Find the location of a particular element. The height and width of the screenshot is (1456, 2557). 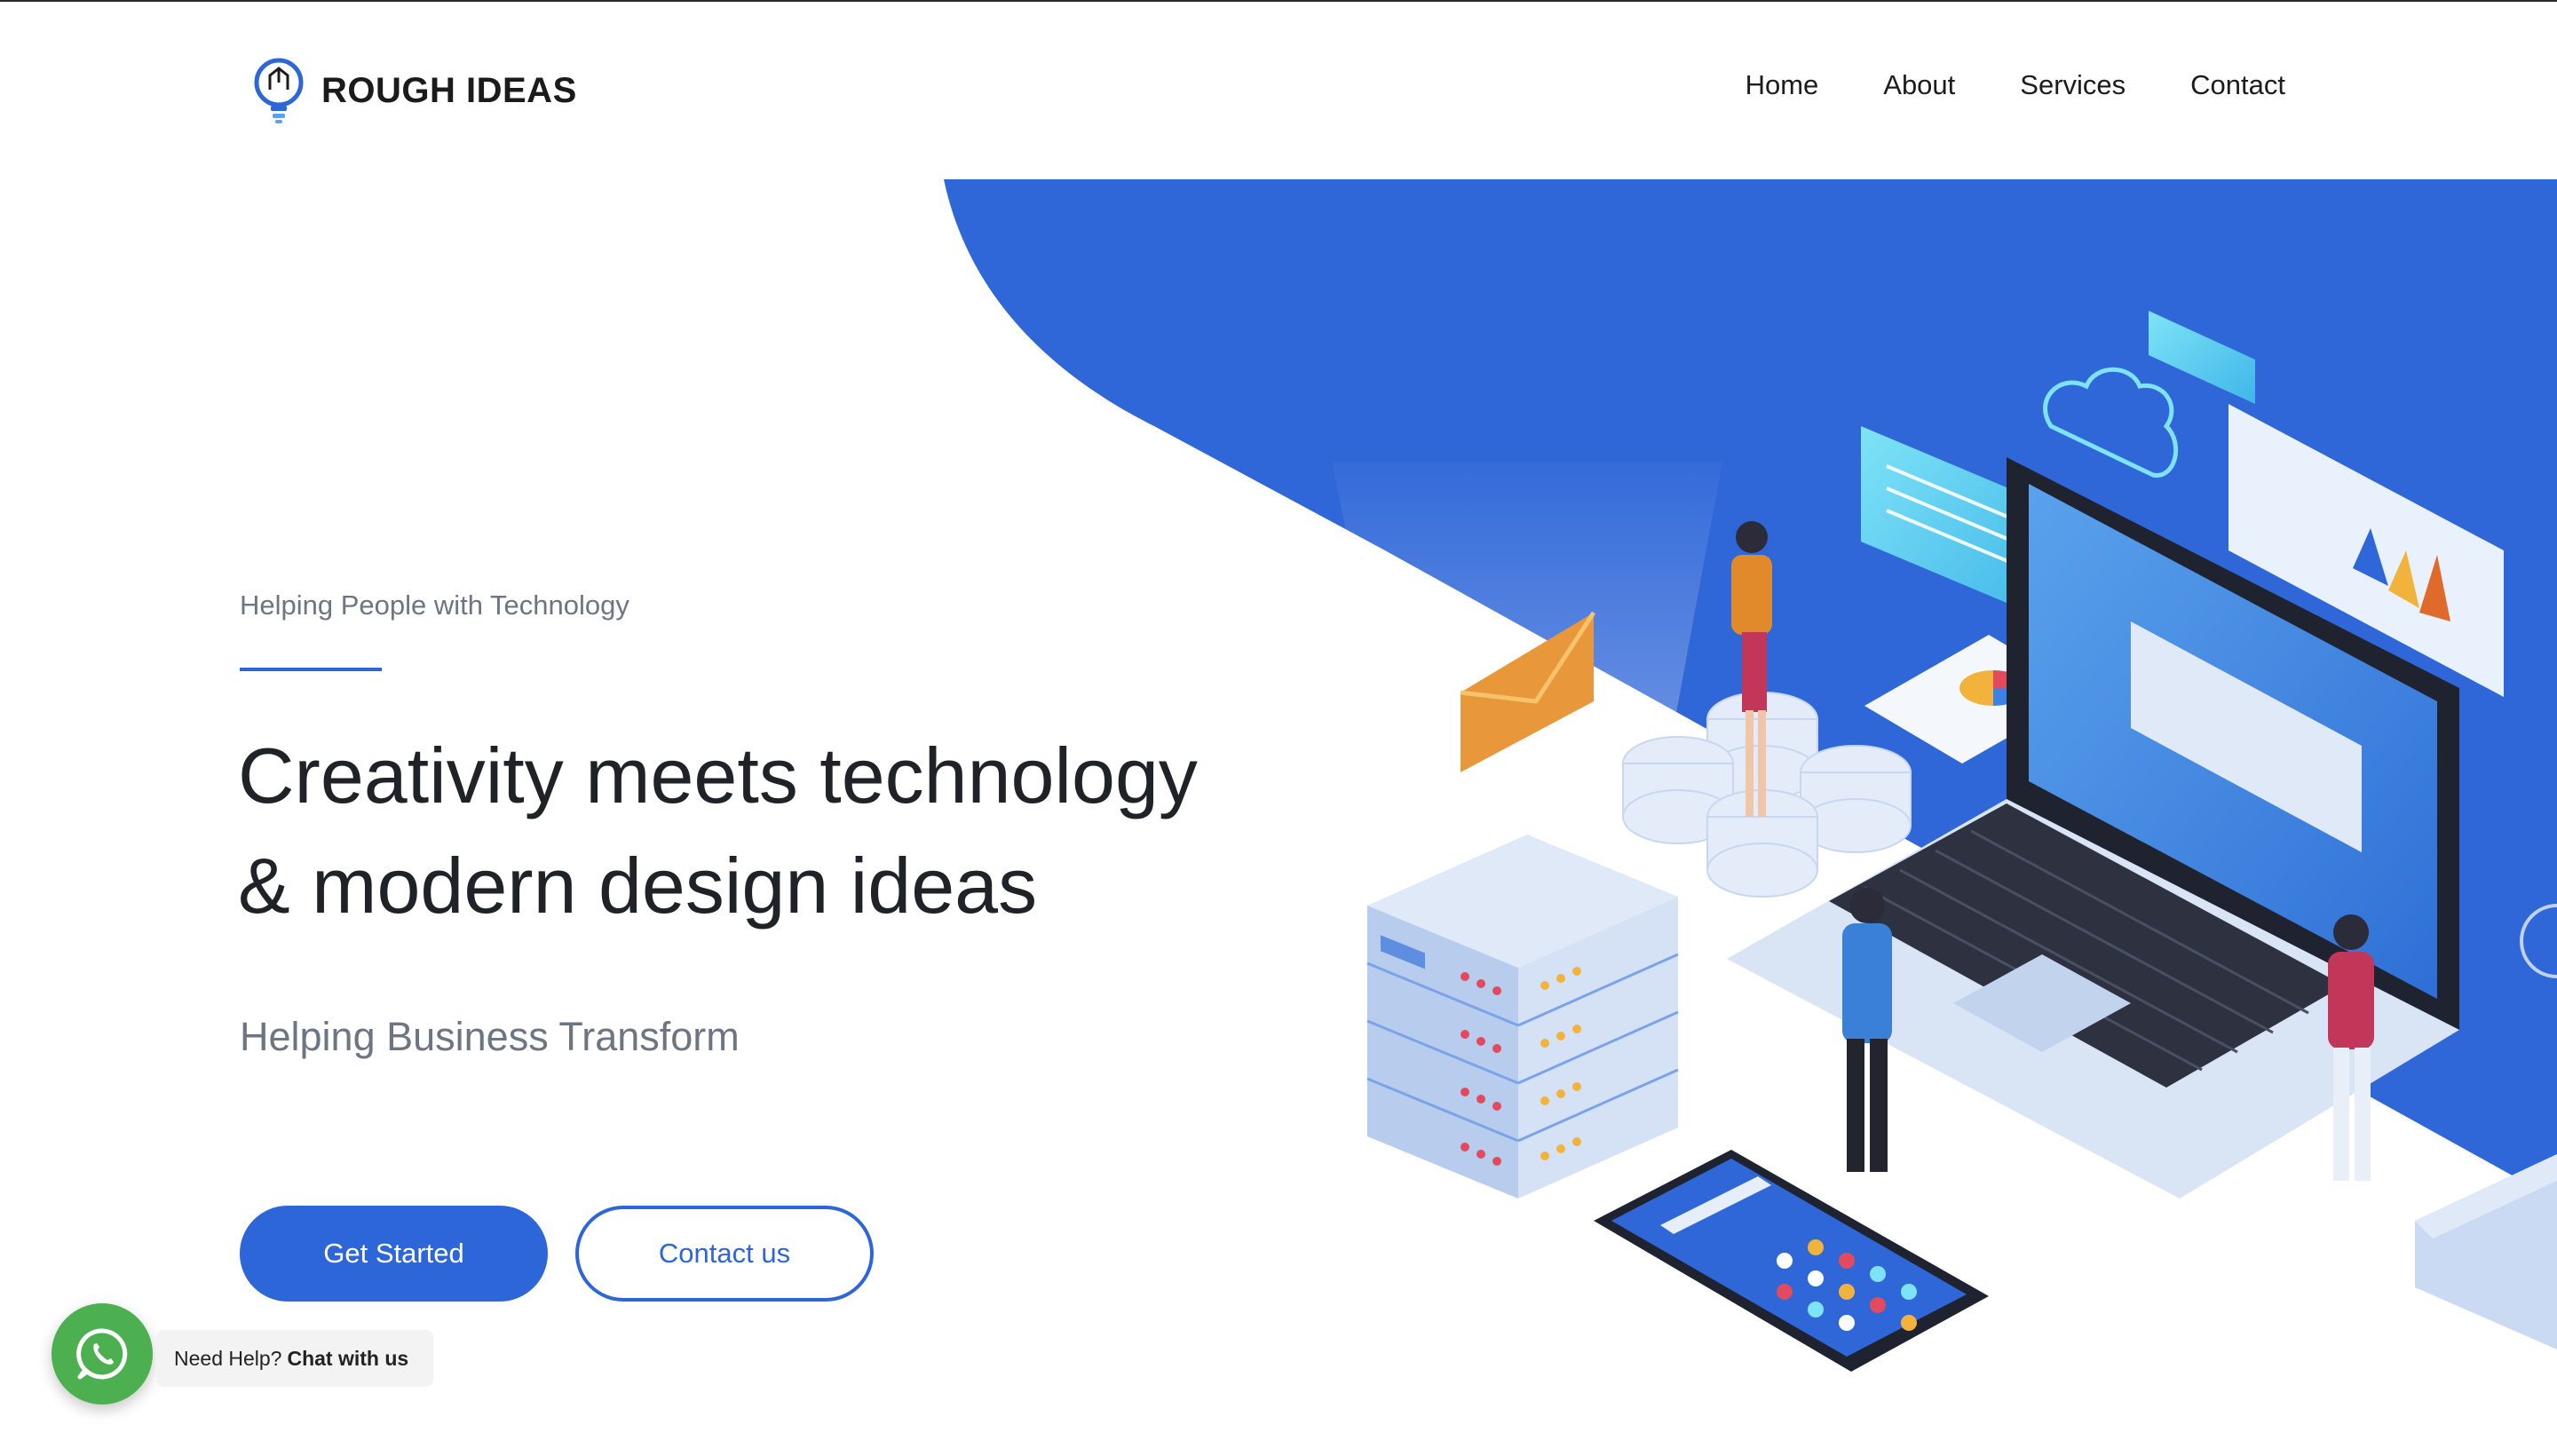

site-header: ROUGH IDEAS Home About Services Contact is located at coordinates (1278, 89).